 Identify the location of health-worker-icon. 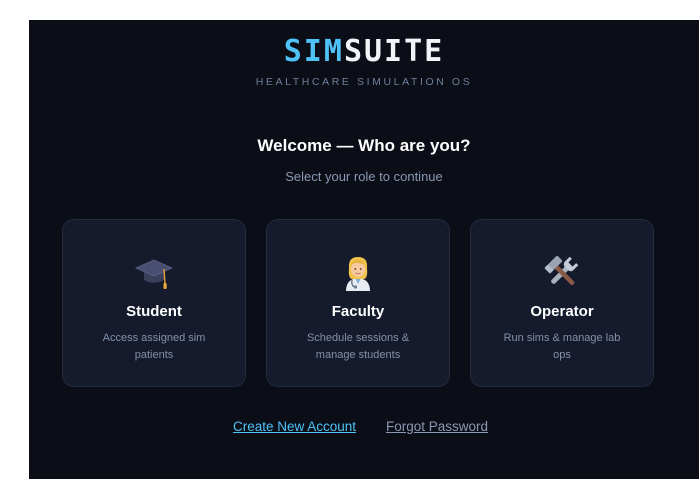
(358, 273).